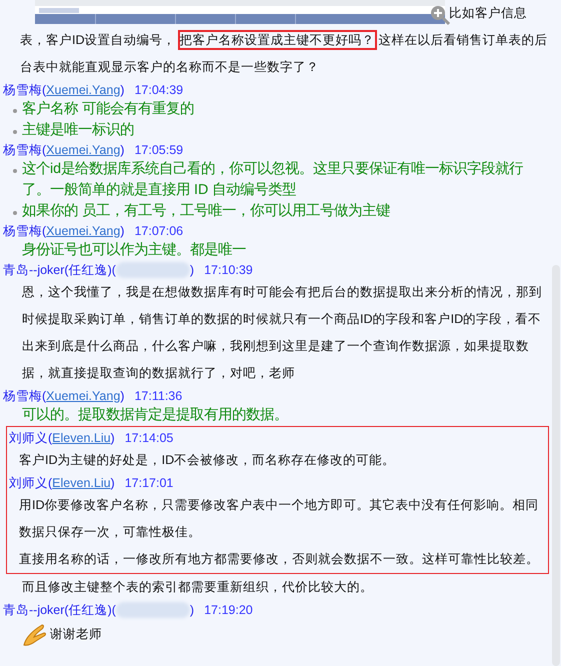 This screenshot has height=666, width=561. Describe the element at coordinates (279, 559) in the screenshot. I see `message-text: 直接用名称的话，一修改所有地方都需要修改，否则就会数据不一致。这样可靠性比较差。` at that location.